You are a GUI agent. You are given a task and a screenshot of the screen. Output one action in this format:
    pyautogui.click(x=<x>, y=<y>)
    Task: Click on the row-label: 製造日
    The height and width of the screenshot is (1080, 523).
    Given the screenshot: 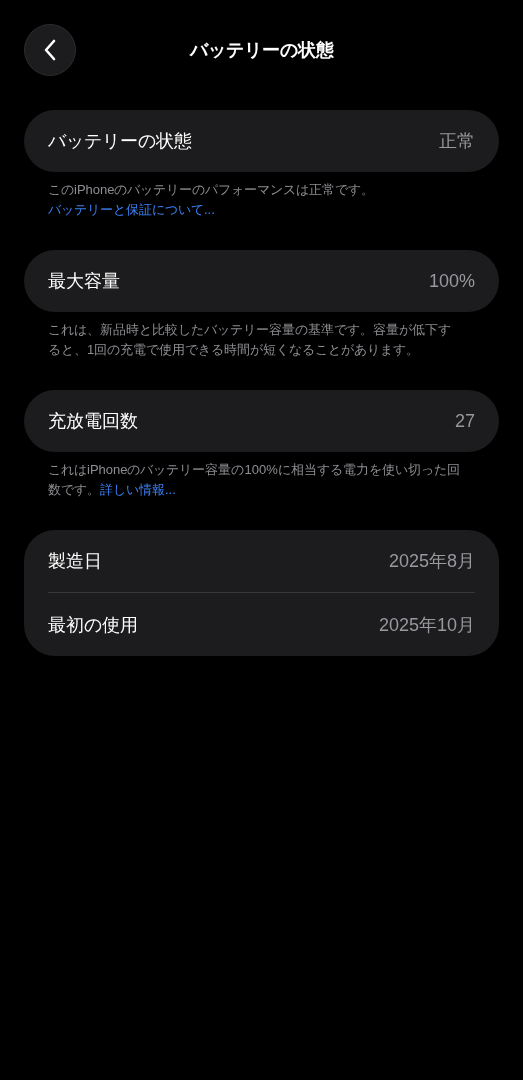 What is the action you would take?
    pyautogui.click(x=75, y=561)
    